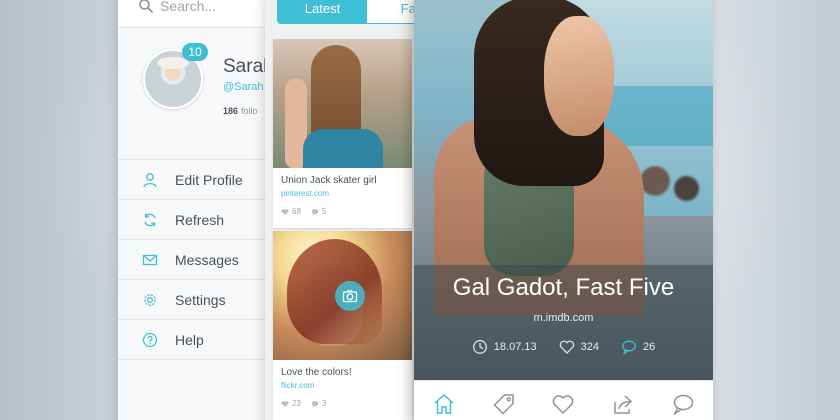 Image resolution: width=840 pixels, height=420 pixels. I want to click on photo-shirt, so click(343, 148).